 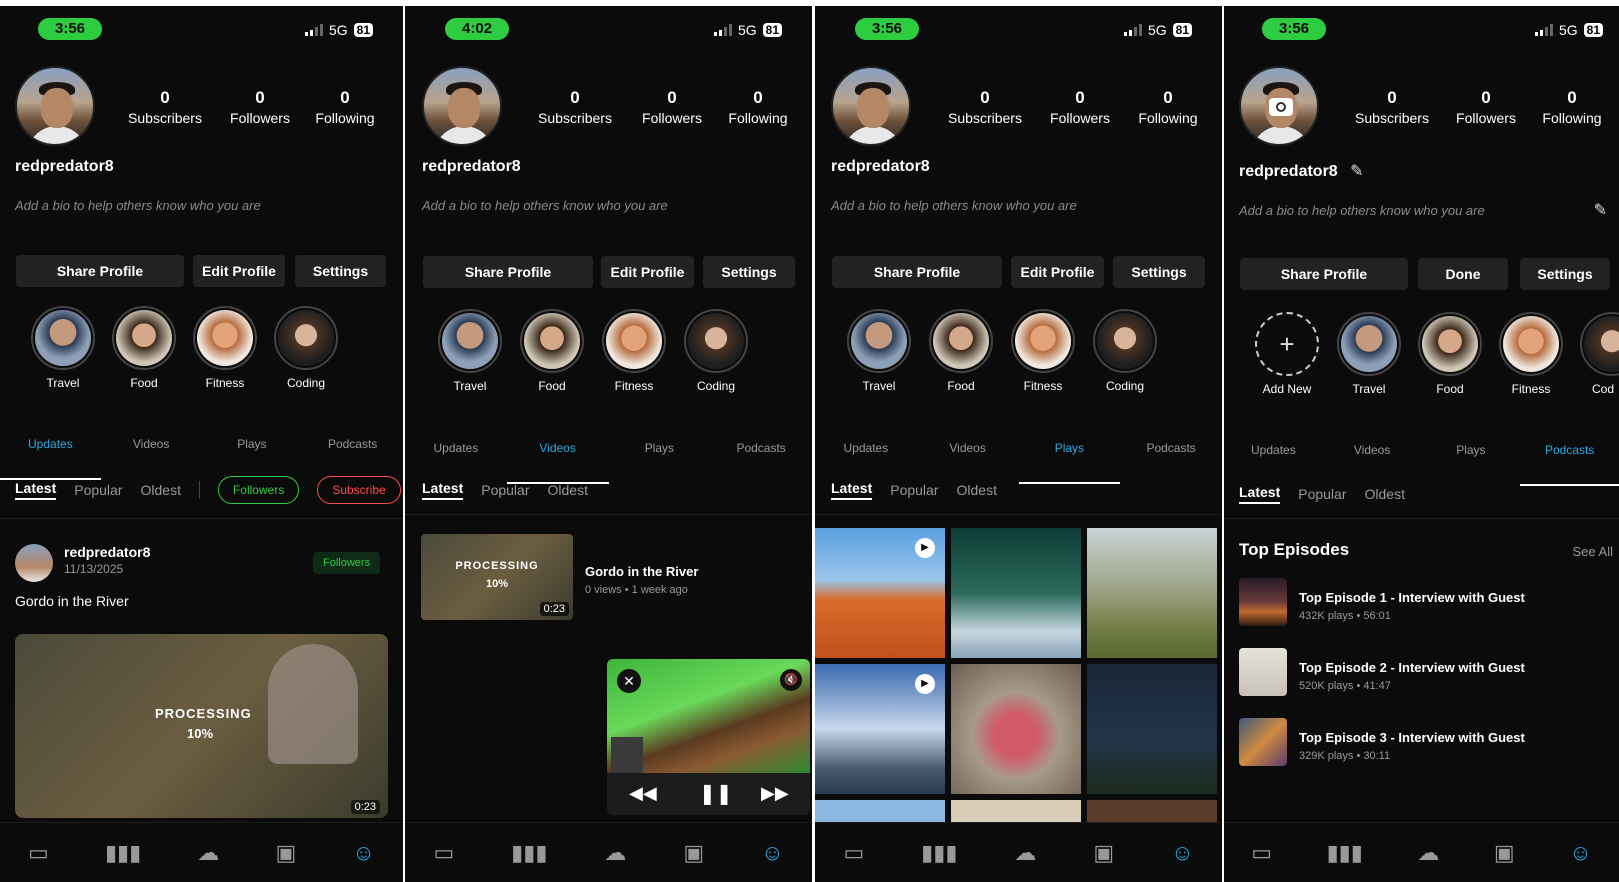 What do you see at coordinates (1412, 737) in the screenshot?
I see `episode-title: Top Episode 3 - Interview with Guest` at bounding box center [1412, 737].